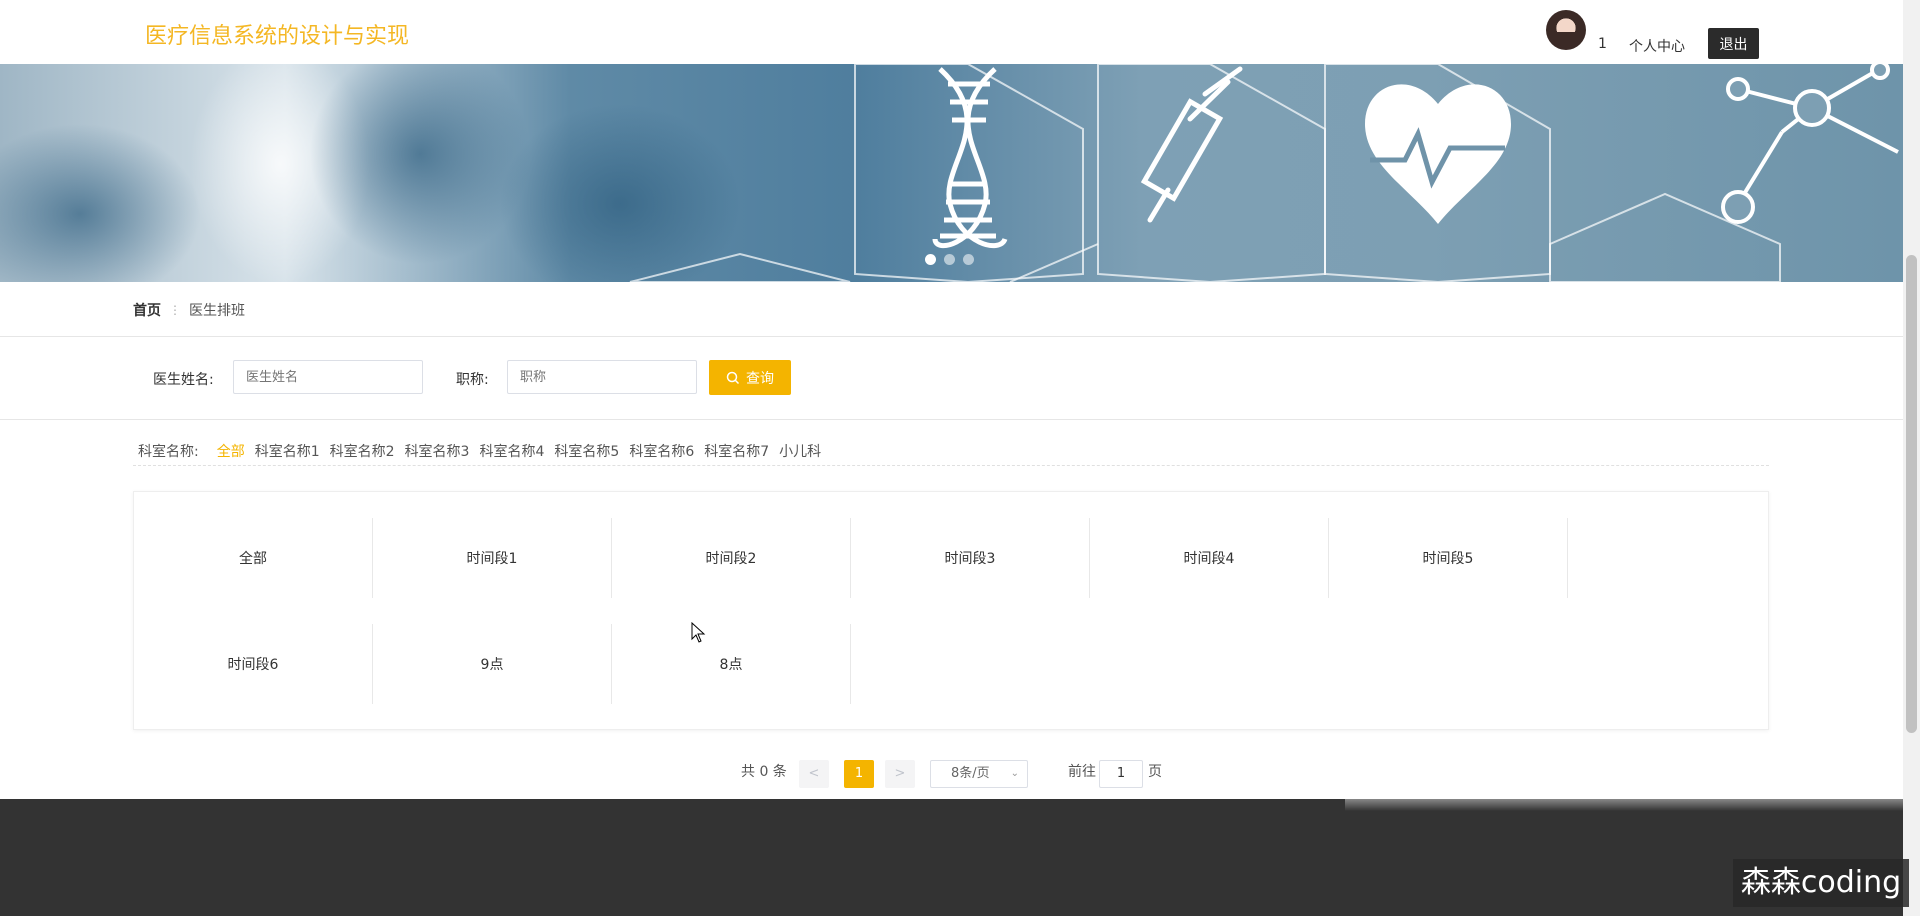 The image size is (1920, 916). I want to click on goto-label: 前往, so click(1082, 772).